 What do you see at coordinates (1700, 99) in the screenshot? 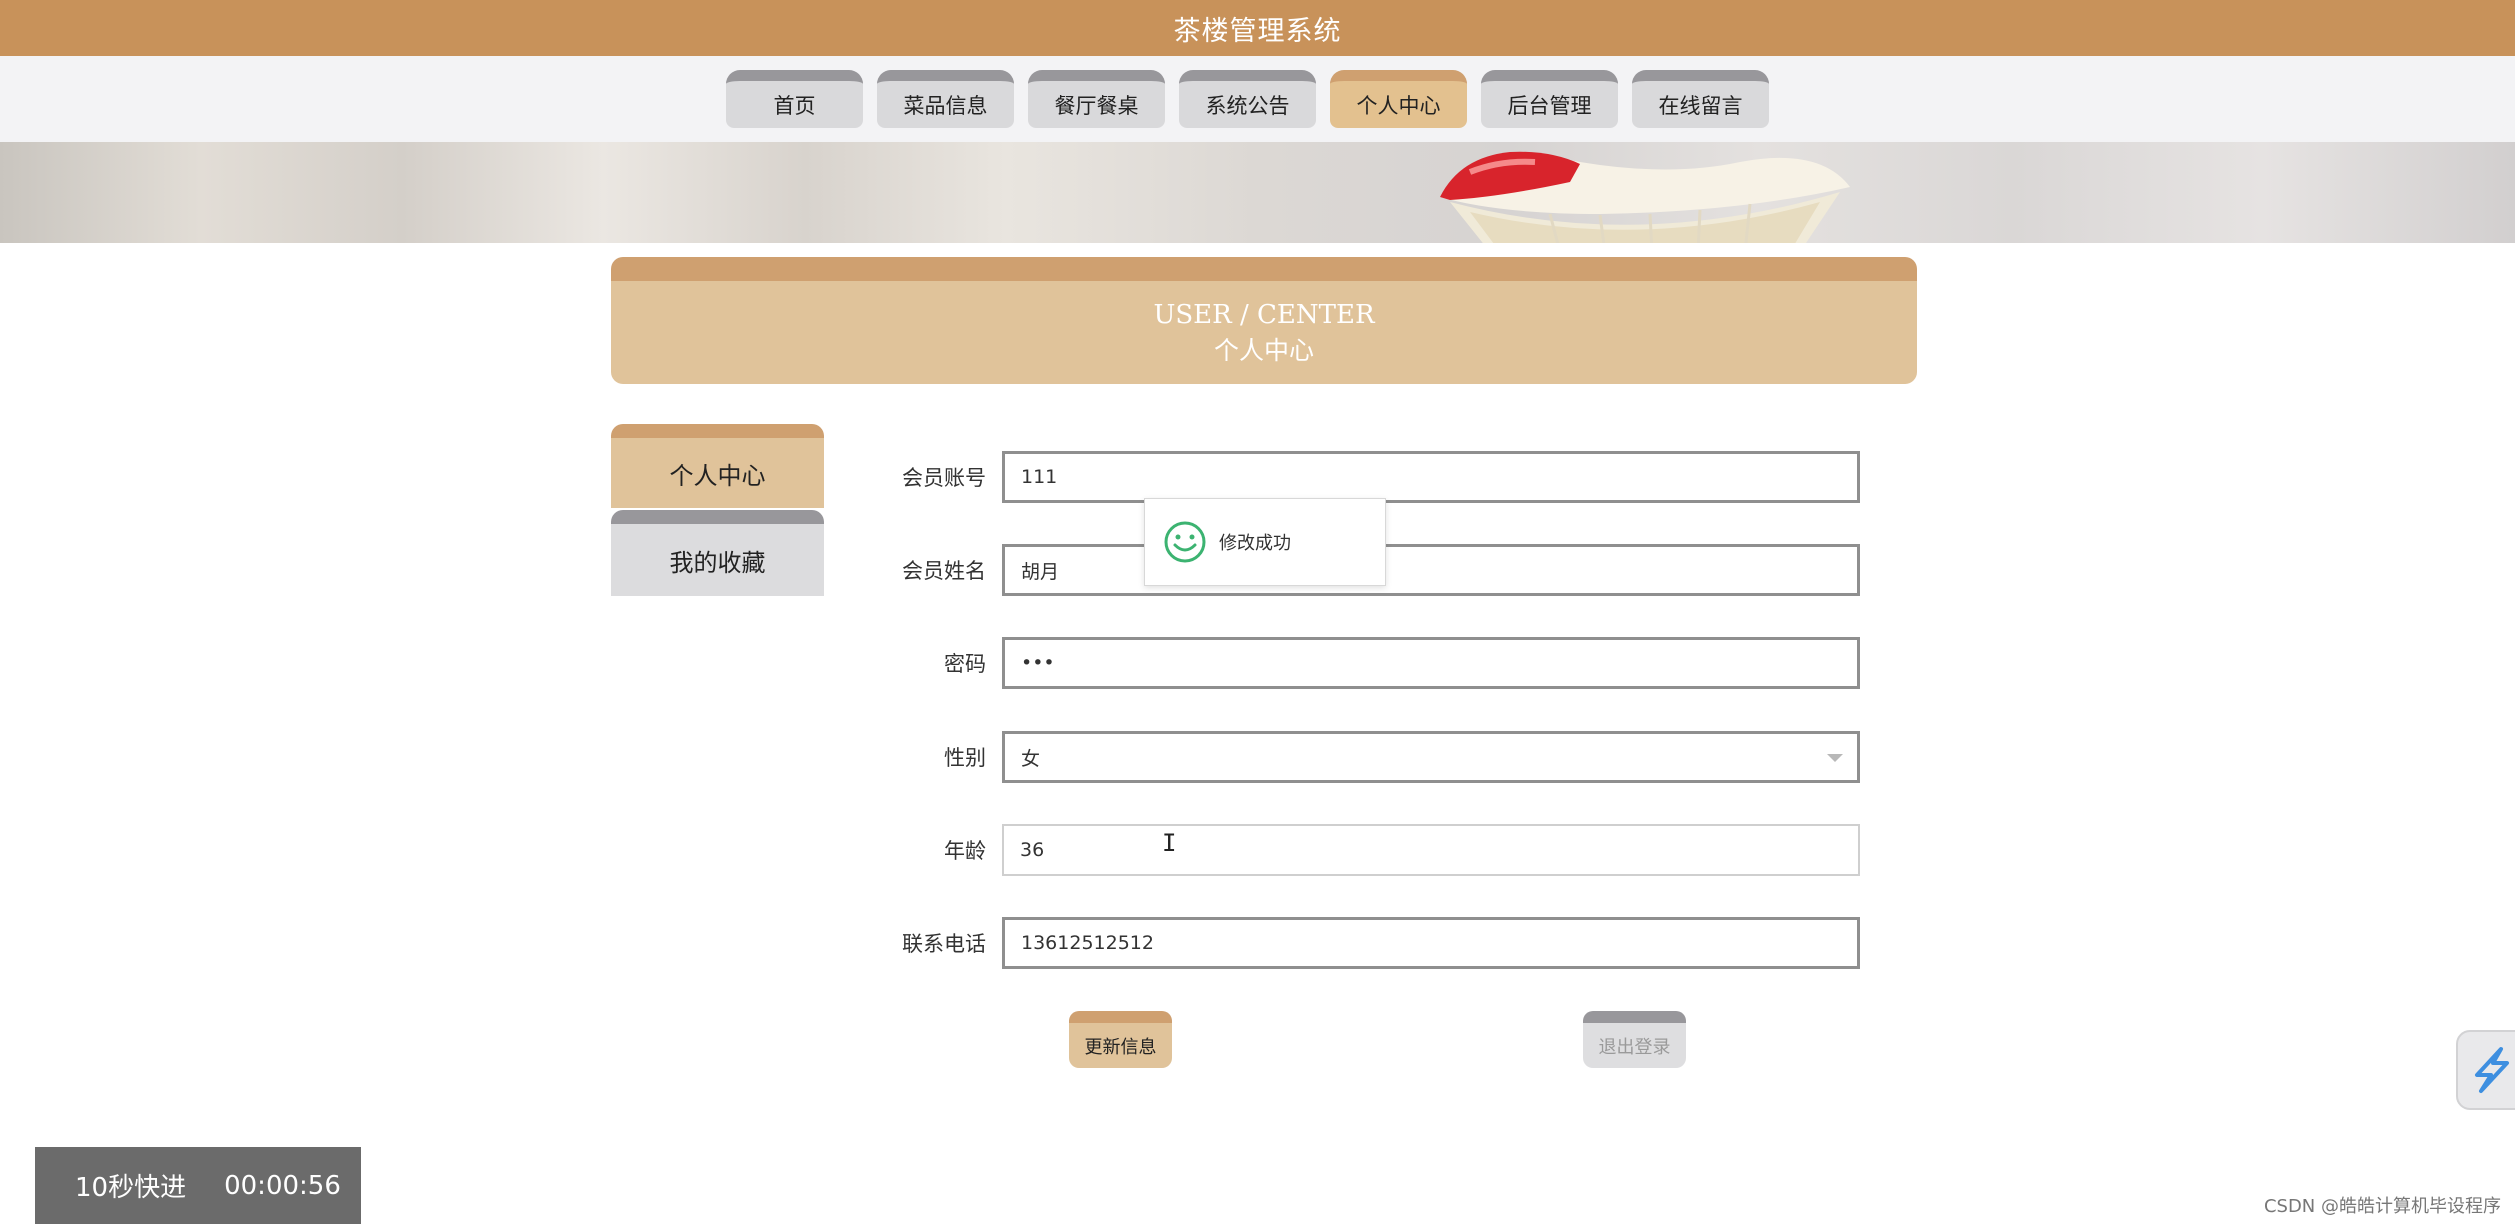
I see `nav-item-messages: 在线留言` at bounding box center [1700, 99].